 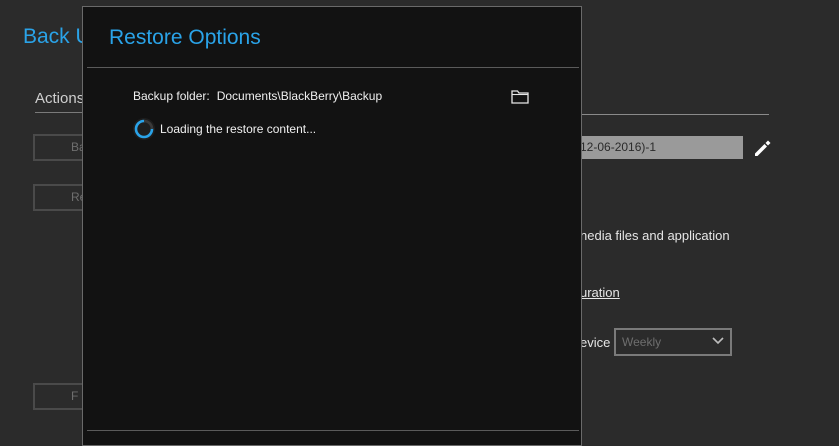 What do you see at coordinates (600, 292) in the screenshot?
I see `configuration-link: uration` at bounding box center [600, 292].